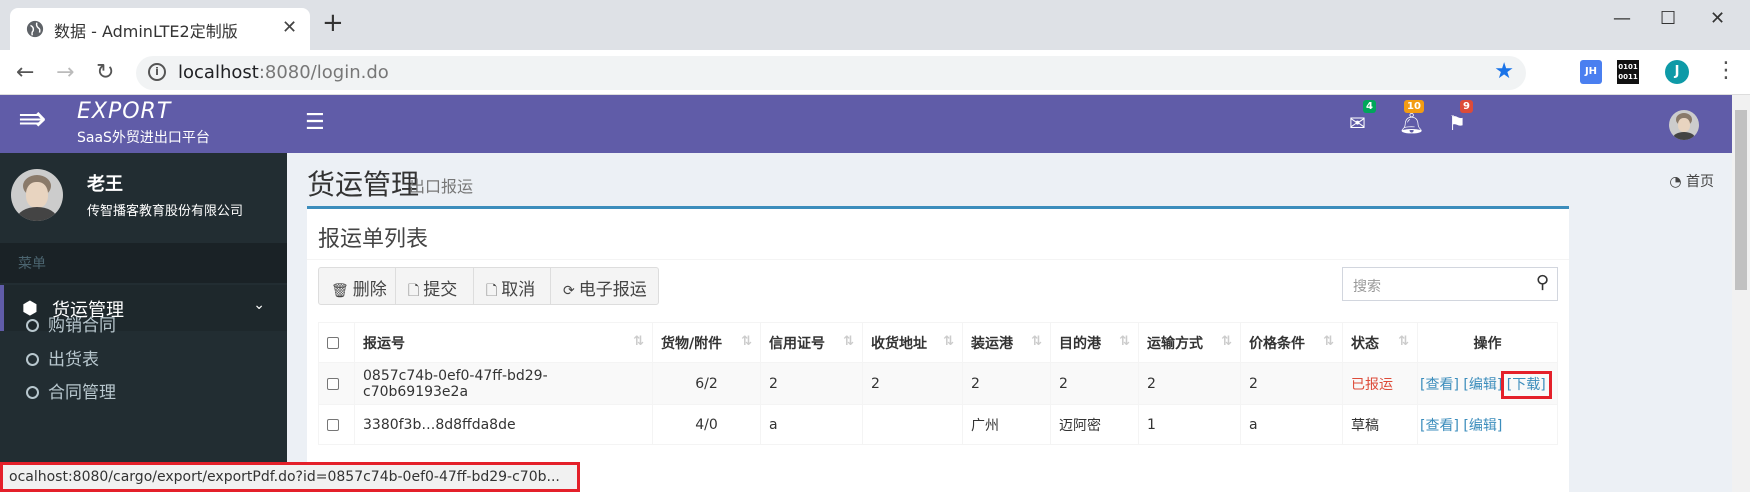 This screenshot has height=496, width=1750. Describe the element at coordinates (1380, 424) in the screenshot. I see `status-badge: 草稿` at that location.